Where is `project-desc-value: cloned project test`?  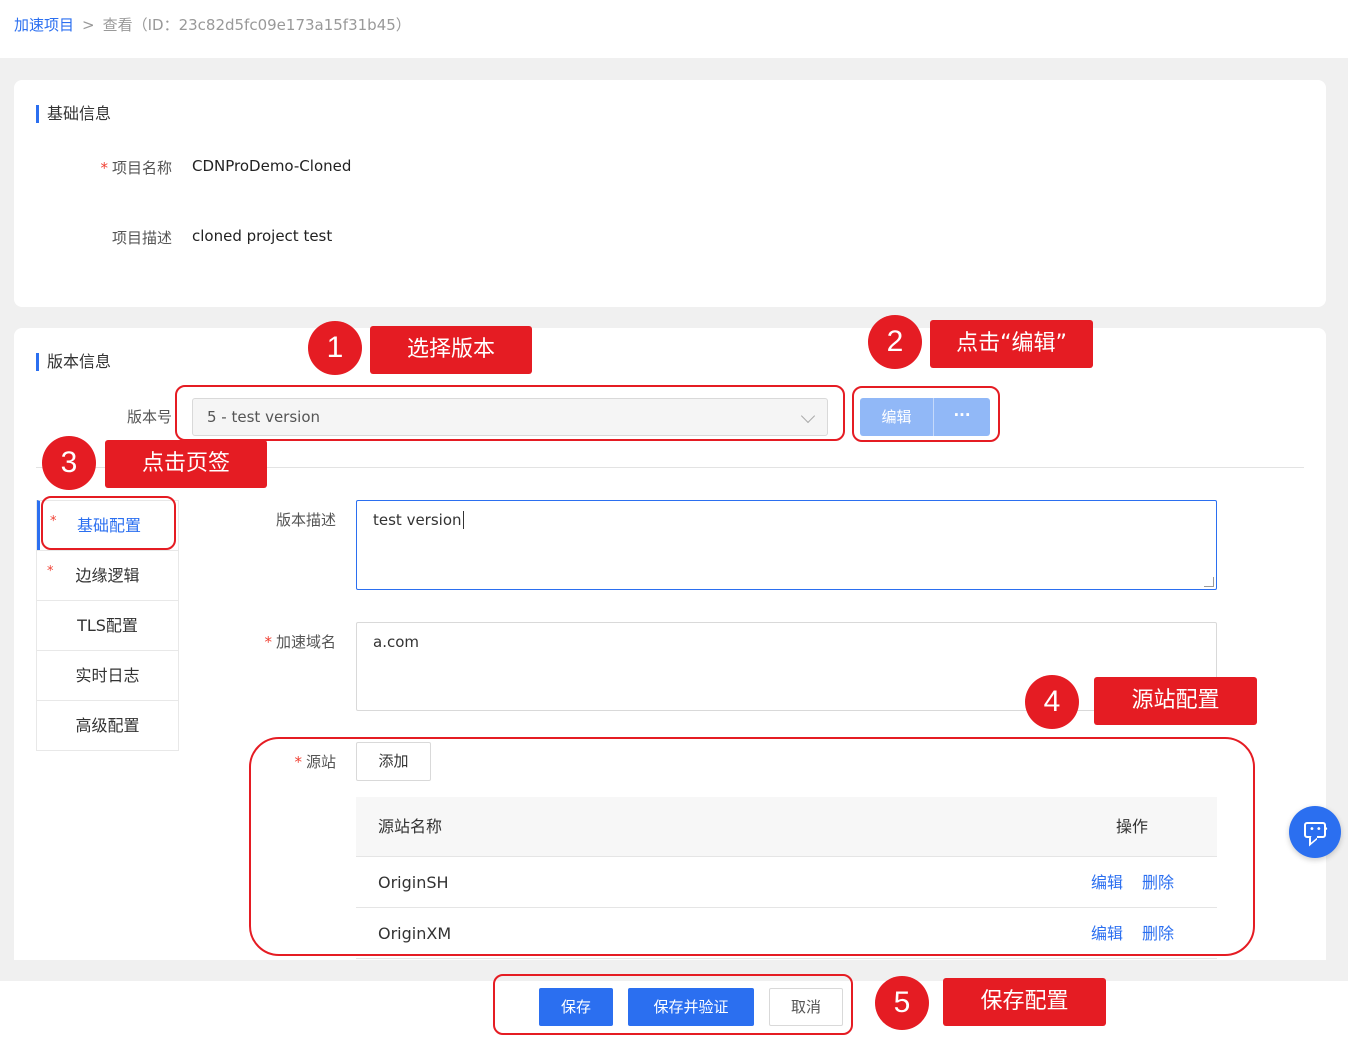 project-desc-value: cloned project test is located at coordinates (262, 236).